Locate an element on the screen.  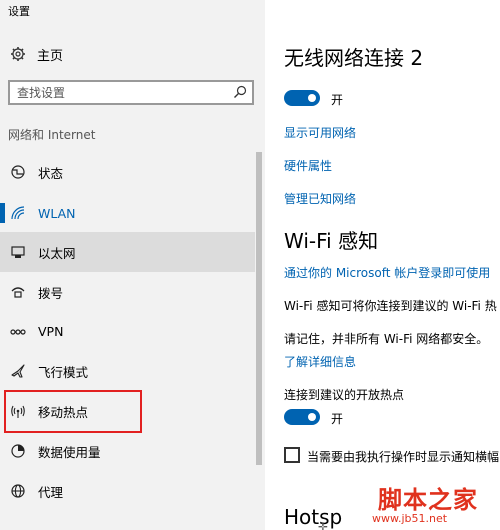
window-title: 设置 is located at coordinates (19, 11).